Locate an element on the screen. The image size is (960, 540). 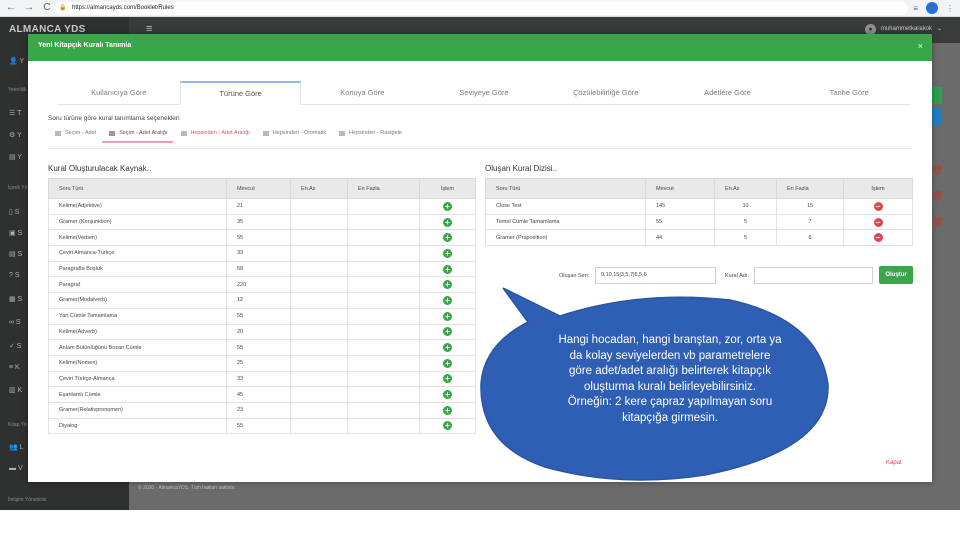
generated-series-field: 9,10,15|3,5,7|6,5,6 is located at coordinates (655, 275).